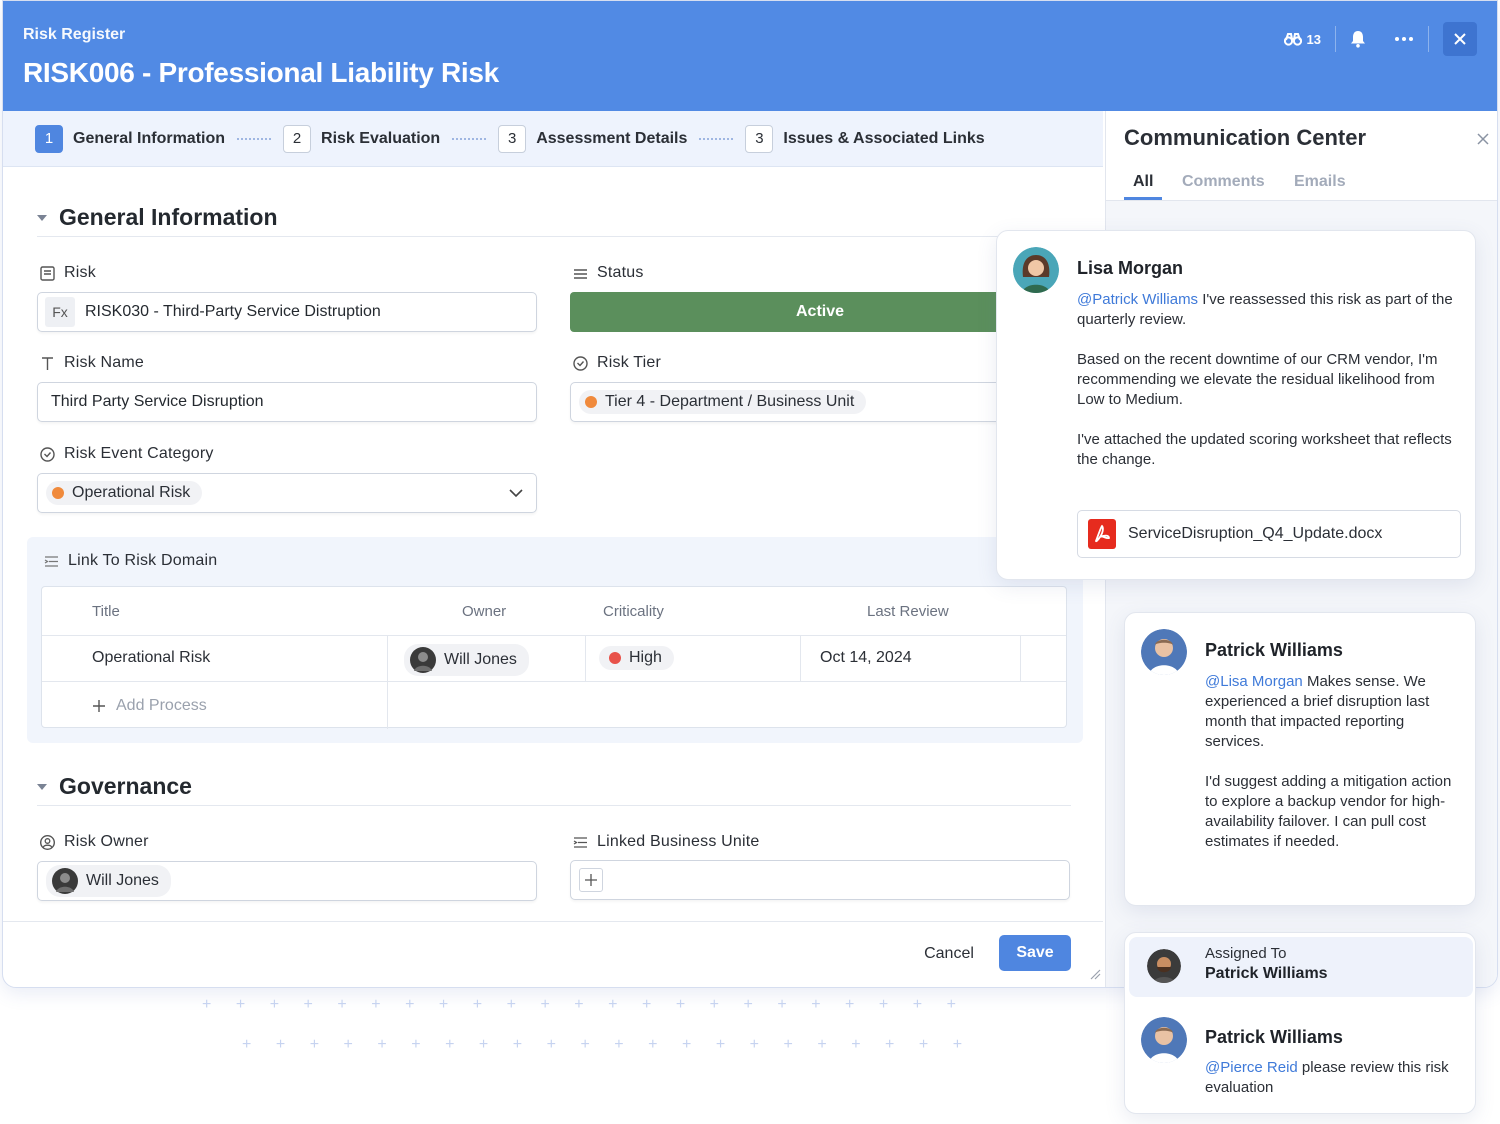 Image resolution: width=1500 pixels, height=1124 pixels. I want to click on cancel-button: Cancel, so click(949, 954).